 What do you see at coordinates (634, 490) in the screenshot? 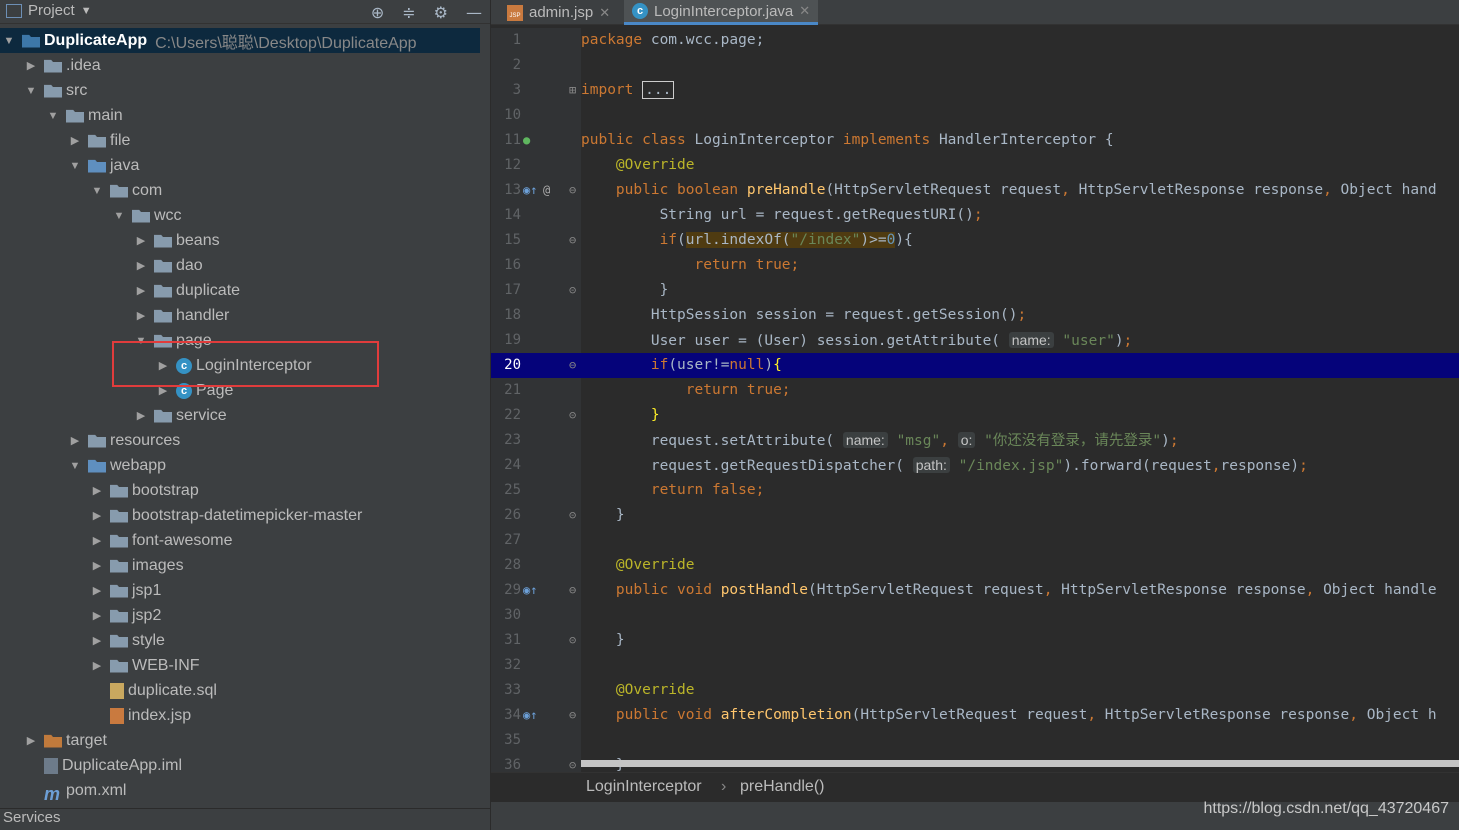
I see `code-line: 25 return false;` at bounding box center [634, 490].